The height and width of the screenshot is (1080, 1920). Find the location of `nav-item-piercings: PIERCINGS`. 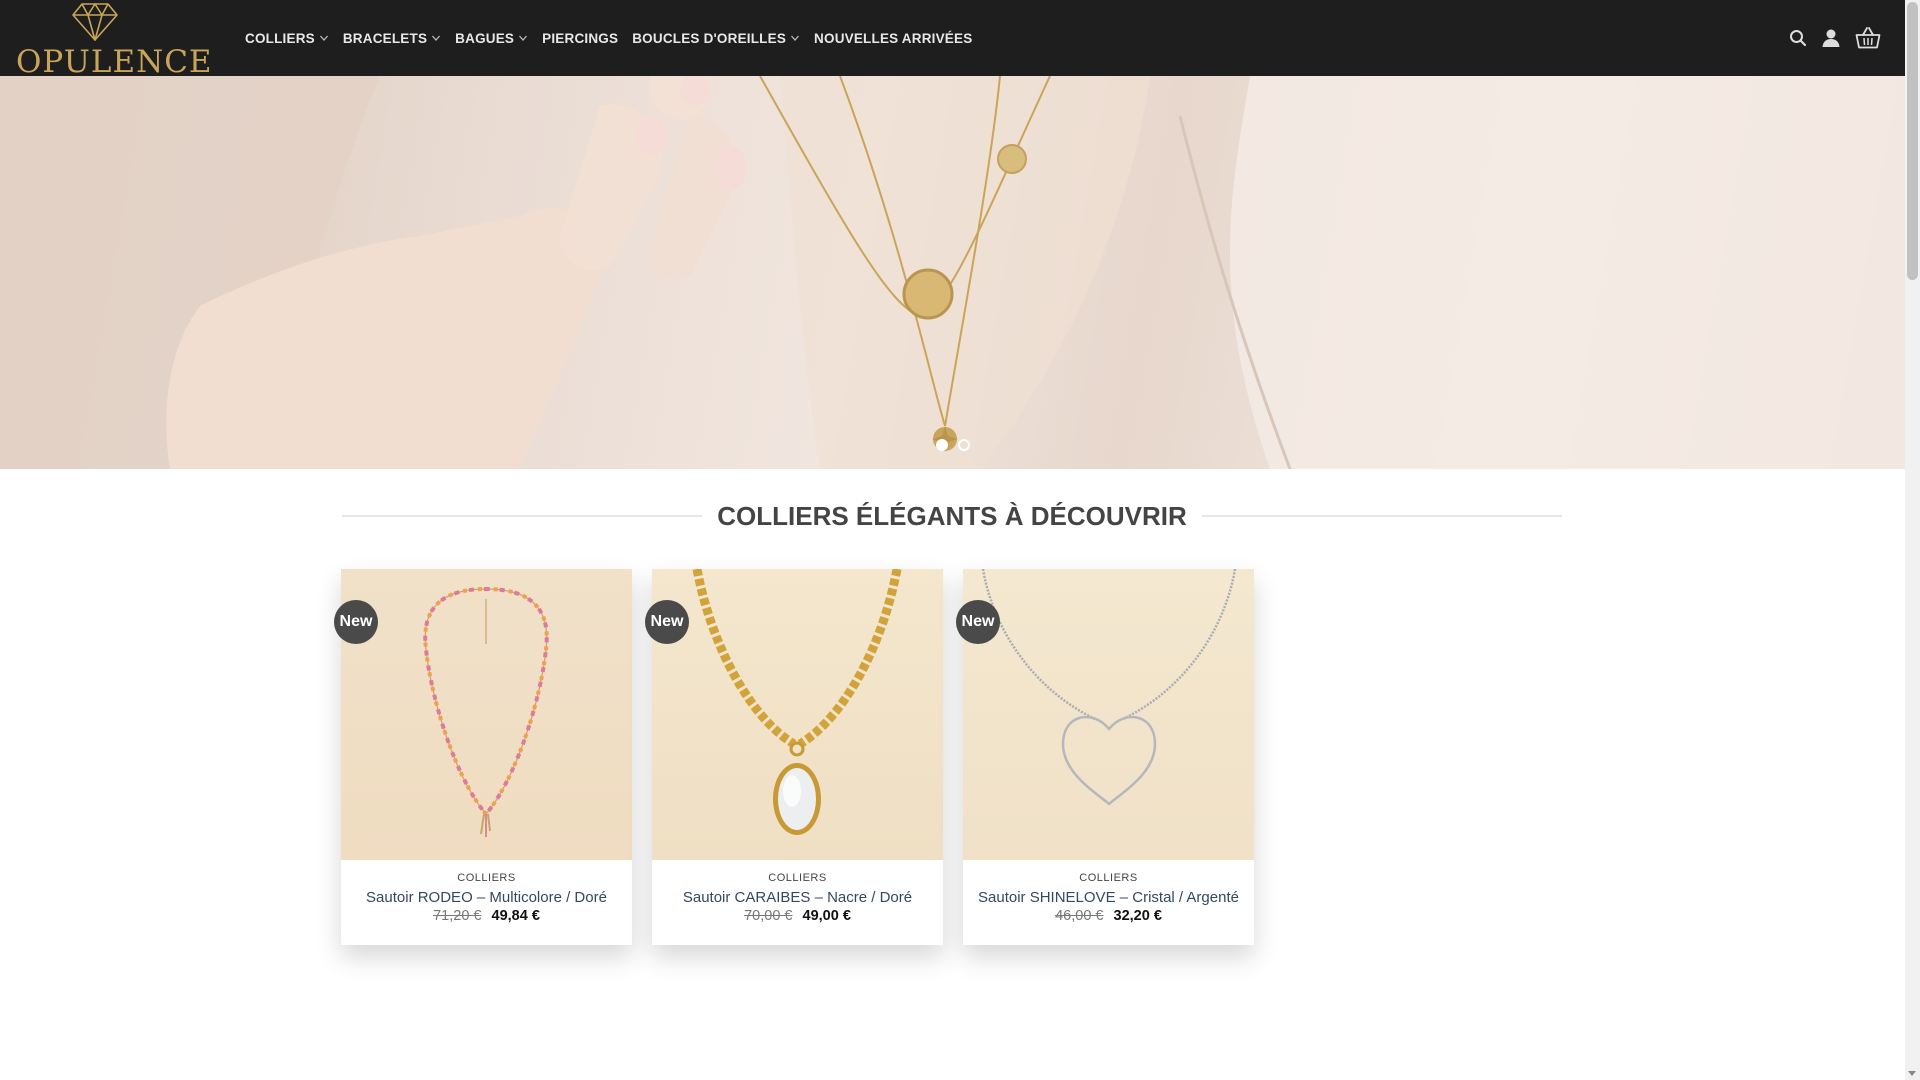

nav-item-piercings: PIERCINGS is located at coordinates (580, 38).